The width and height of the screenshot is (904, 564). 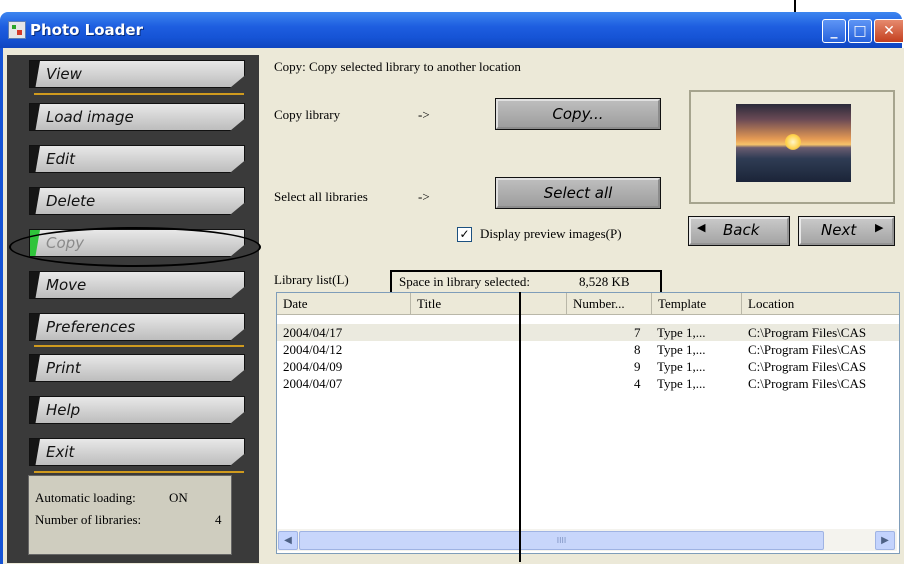 I want to click on auto-loading-value: ON, so click(x=178, y=497).